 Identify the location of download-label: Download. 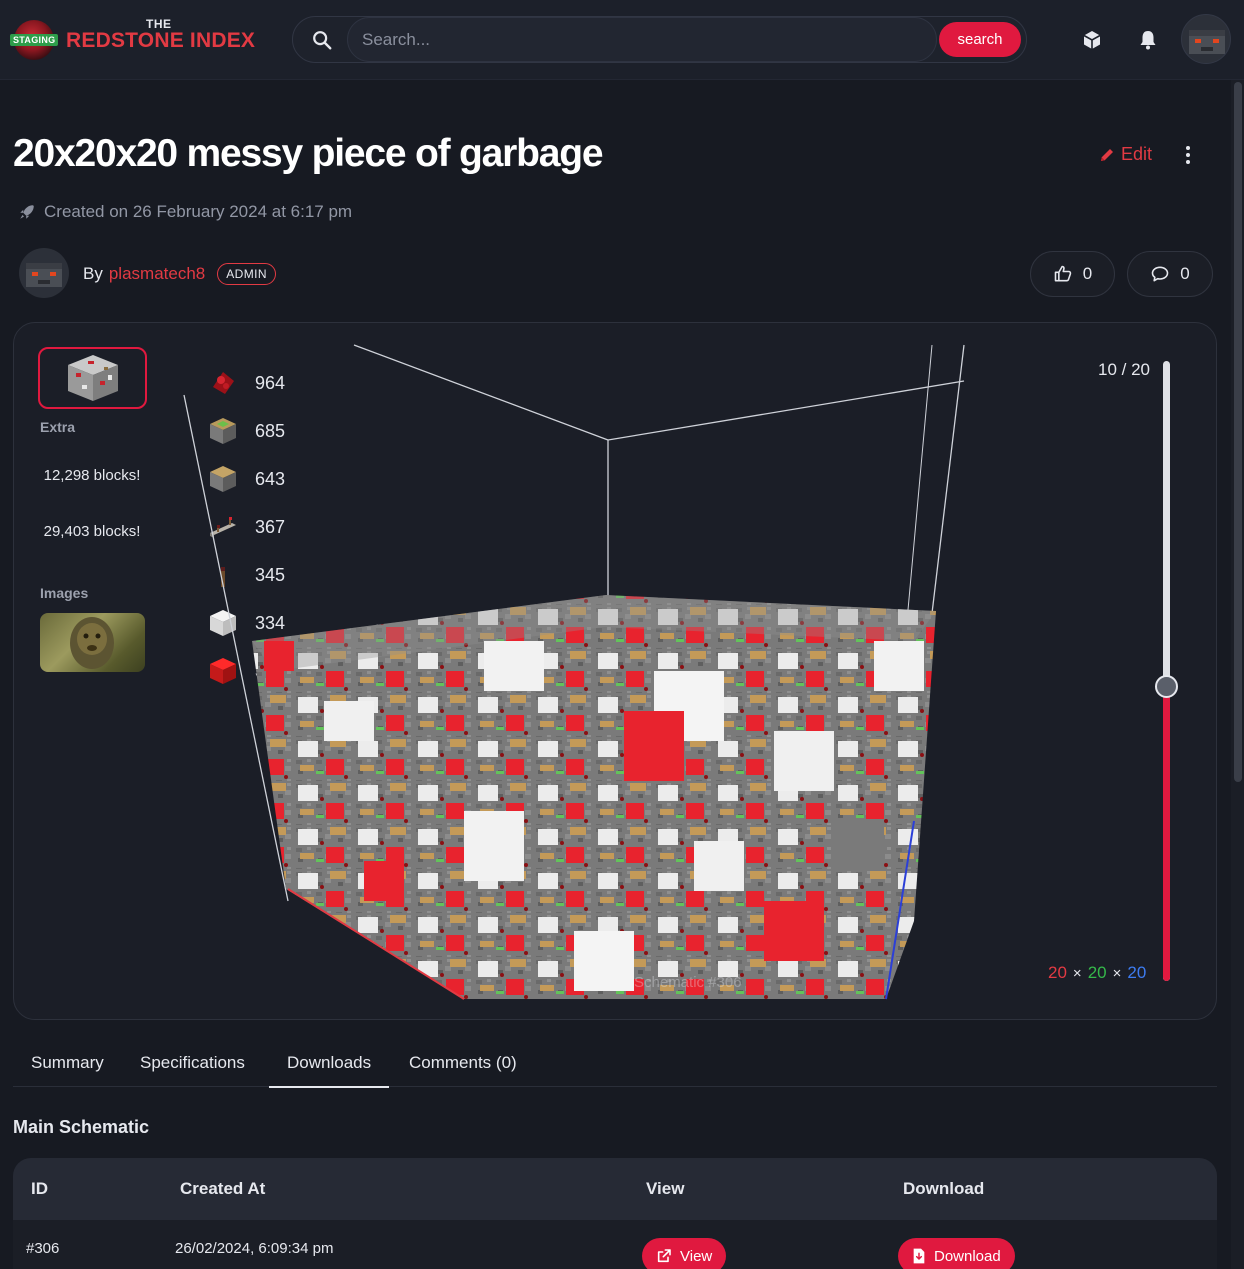
(967, 1256).